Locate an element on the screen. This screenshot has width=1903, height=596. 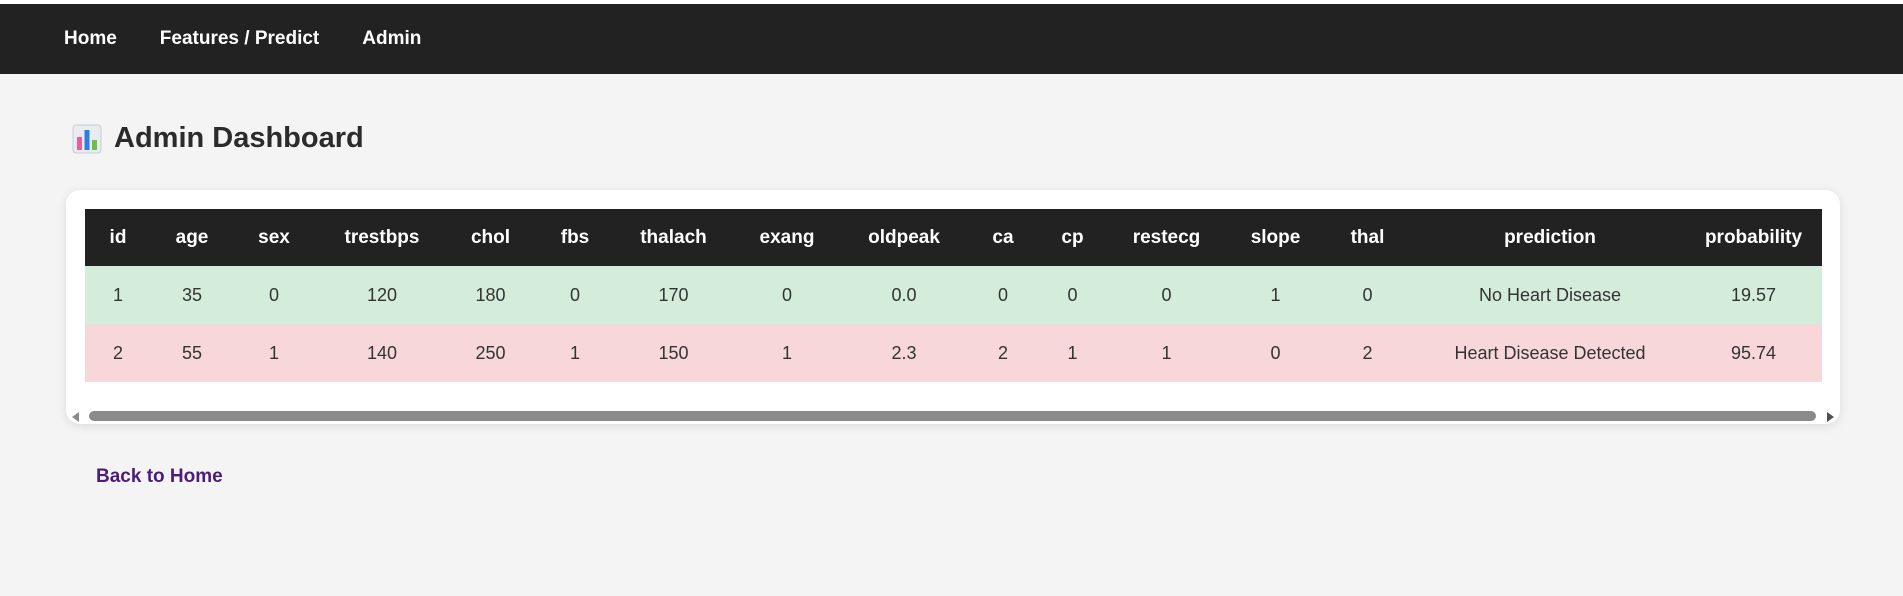
column-header-probability: probability is located at coordinates (1753, 237).